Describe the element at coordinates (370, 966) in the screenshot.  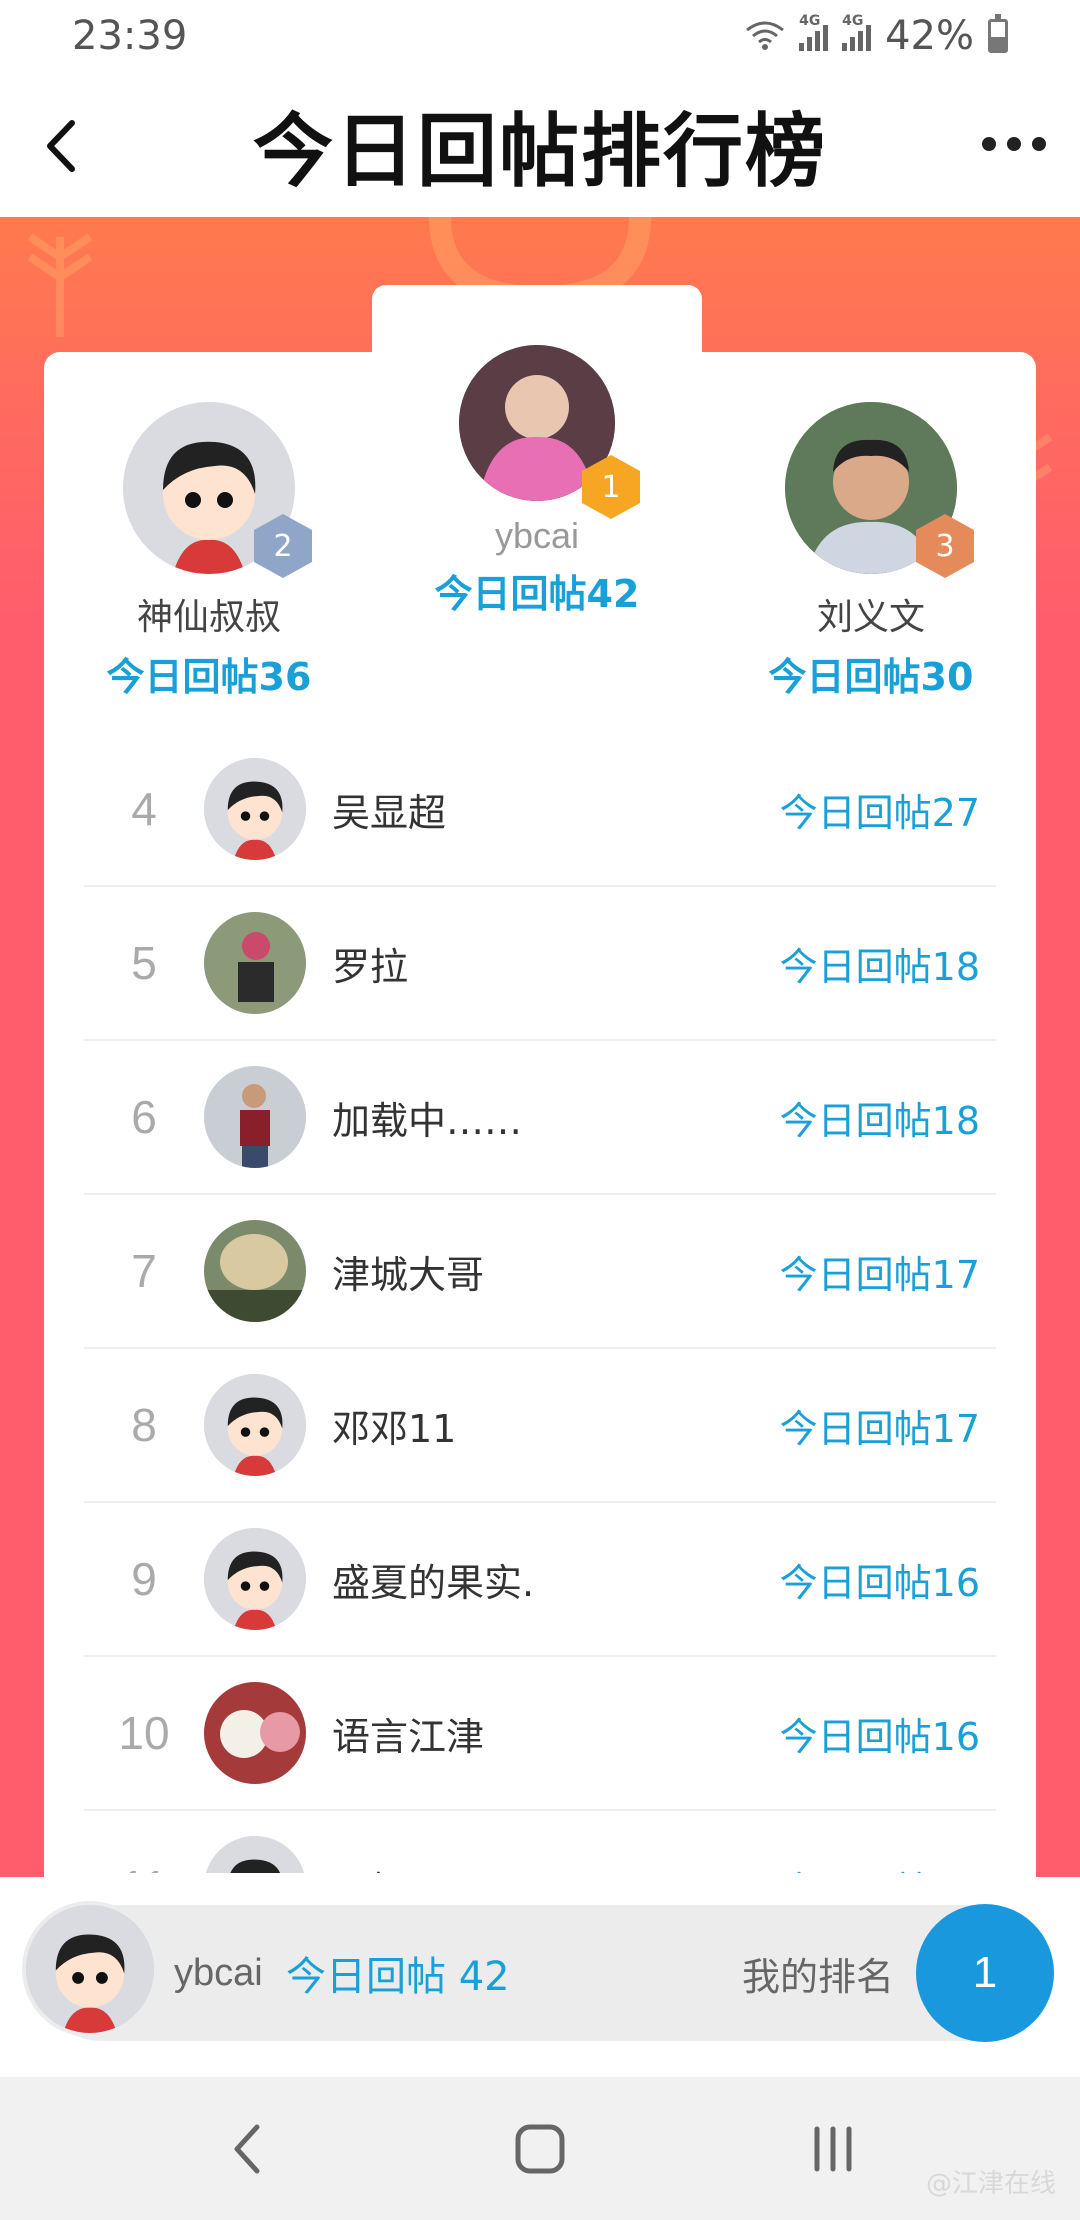
I see `user-name: 罗拉` at that location.